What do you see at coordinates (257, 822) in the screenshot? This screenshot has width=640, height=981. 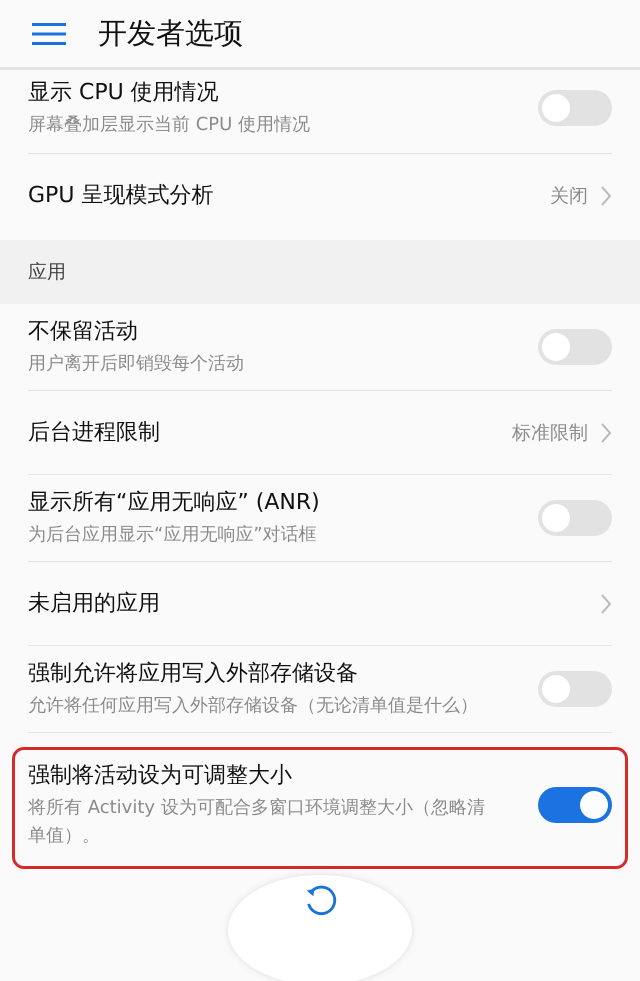 I see `setting-description: 将所有 Activity 设为可配合多窗口环境调整大小（忽略清单值）。` at bounding box center [257, 822].